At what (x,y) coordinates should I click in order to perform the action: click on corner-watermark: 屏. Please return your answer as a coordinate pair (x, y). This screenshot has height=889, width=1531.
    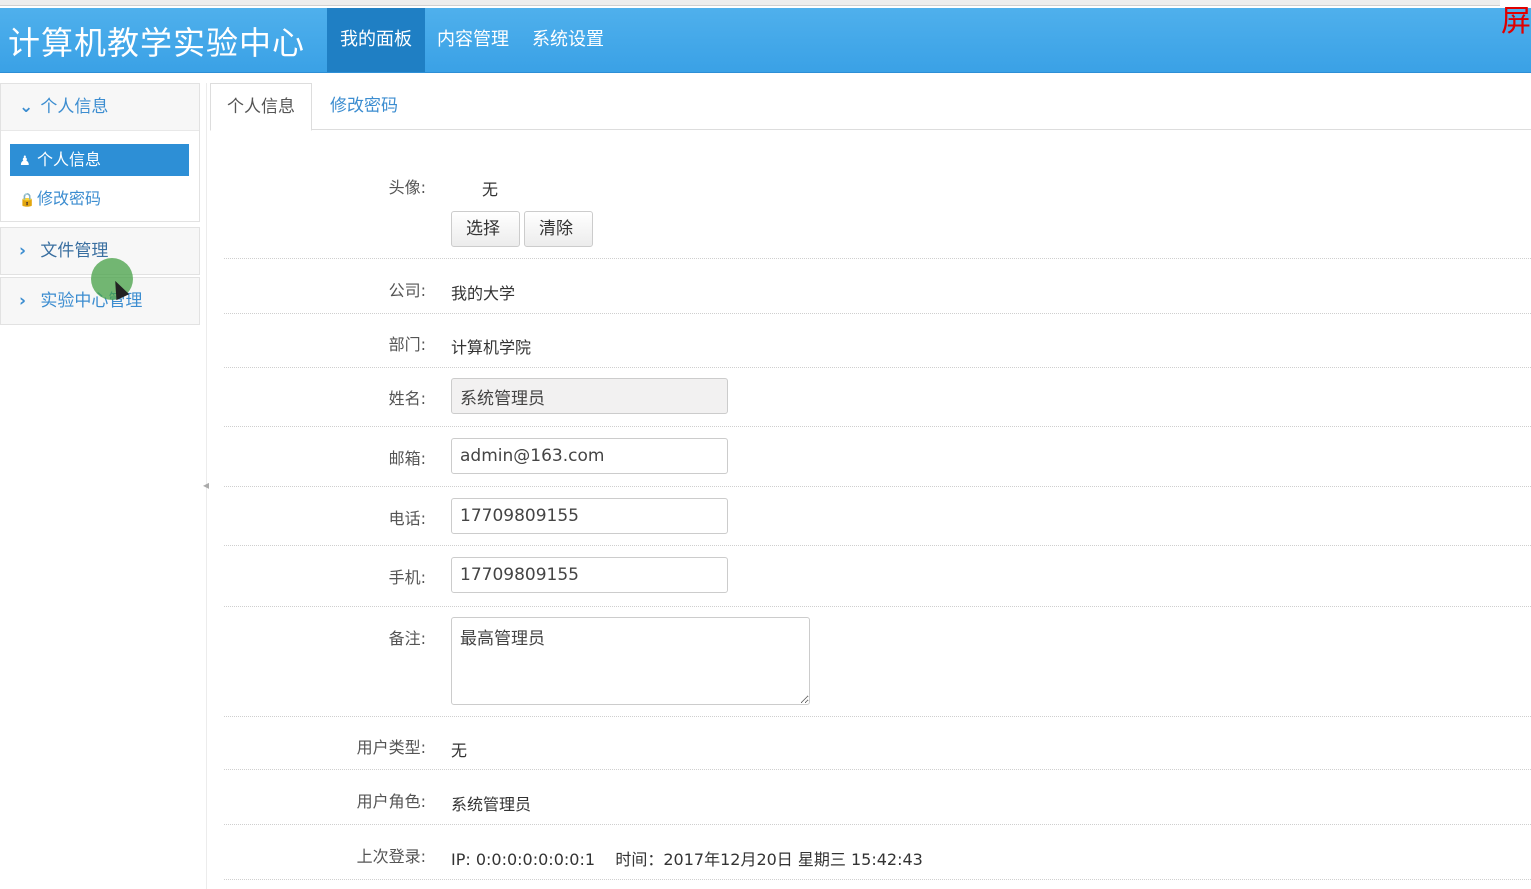
    Looking at the image, I should click on (1516, 21).